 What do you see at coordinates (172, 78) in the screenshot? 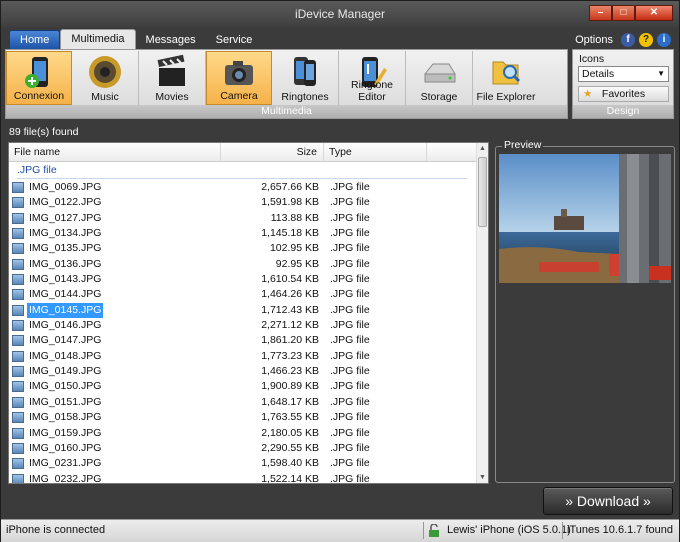
I see `movies-button: Movies` at bounding box center [172, 78].